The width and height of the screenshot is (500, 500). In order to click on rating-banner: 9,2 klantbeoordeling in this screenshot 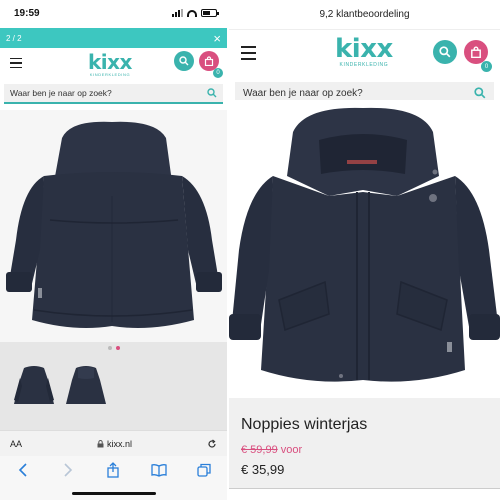, I will do `click(364, 15)`.